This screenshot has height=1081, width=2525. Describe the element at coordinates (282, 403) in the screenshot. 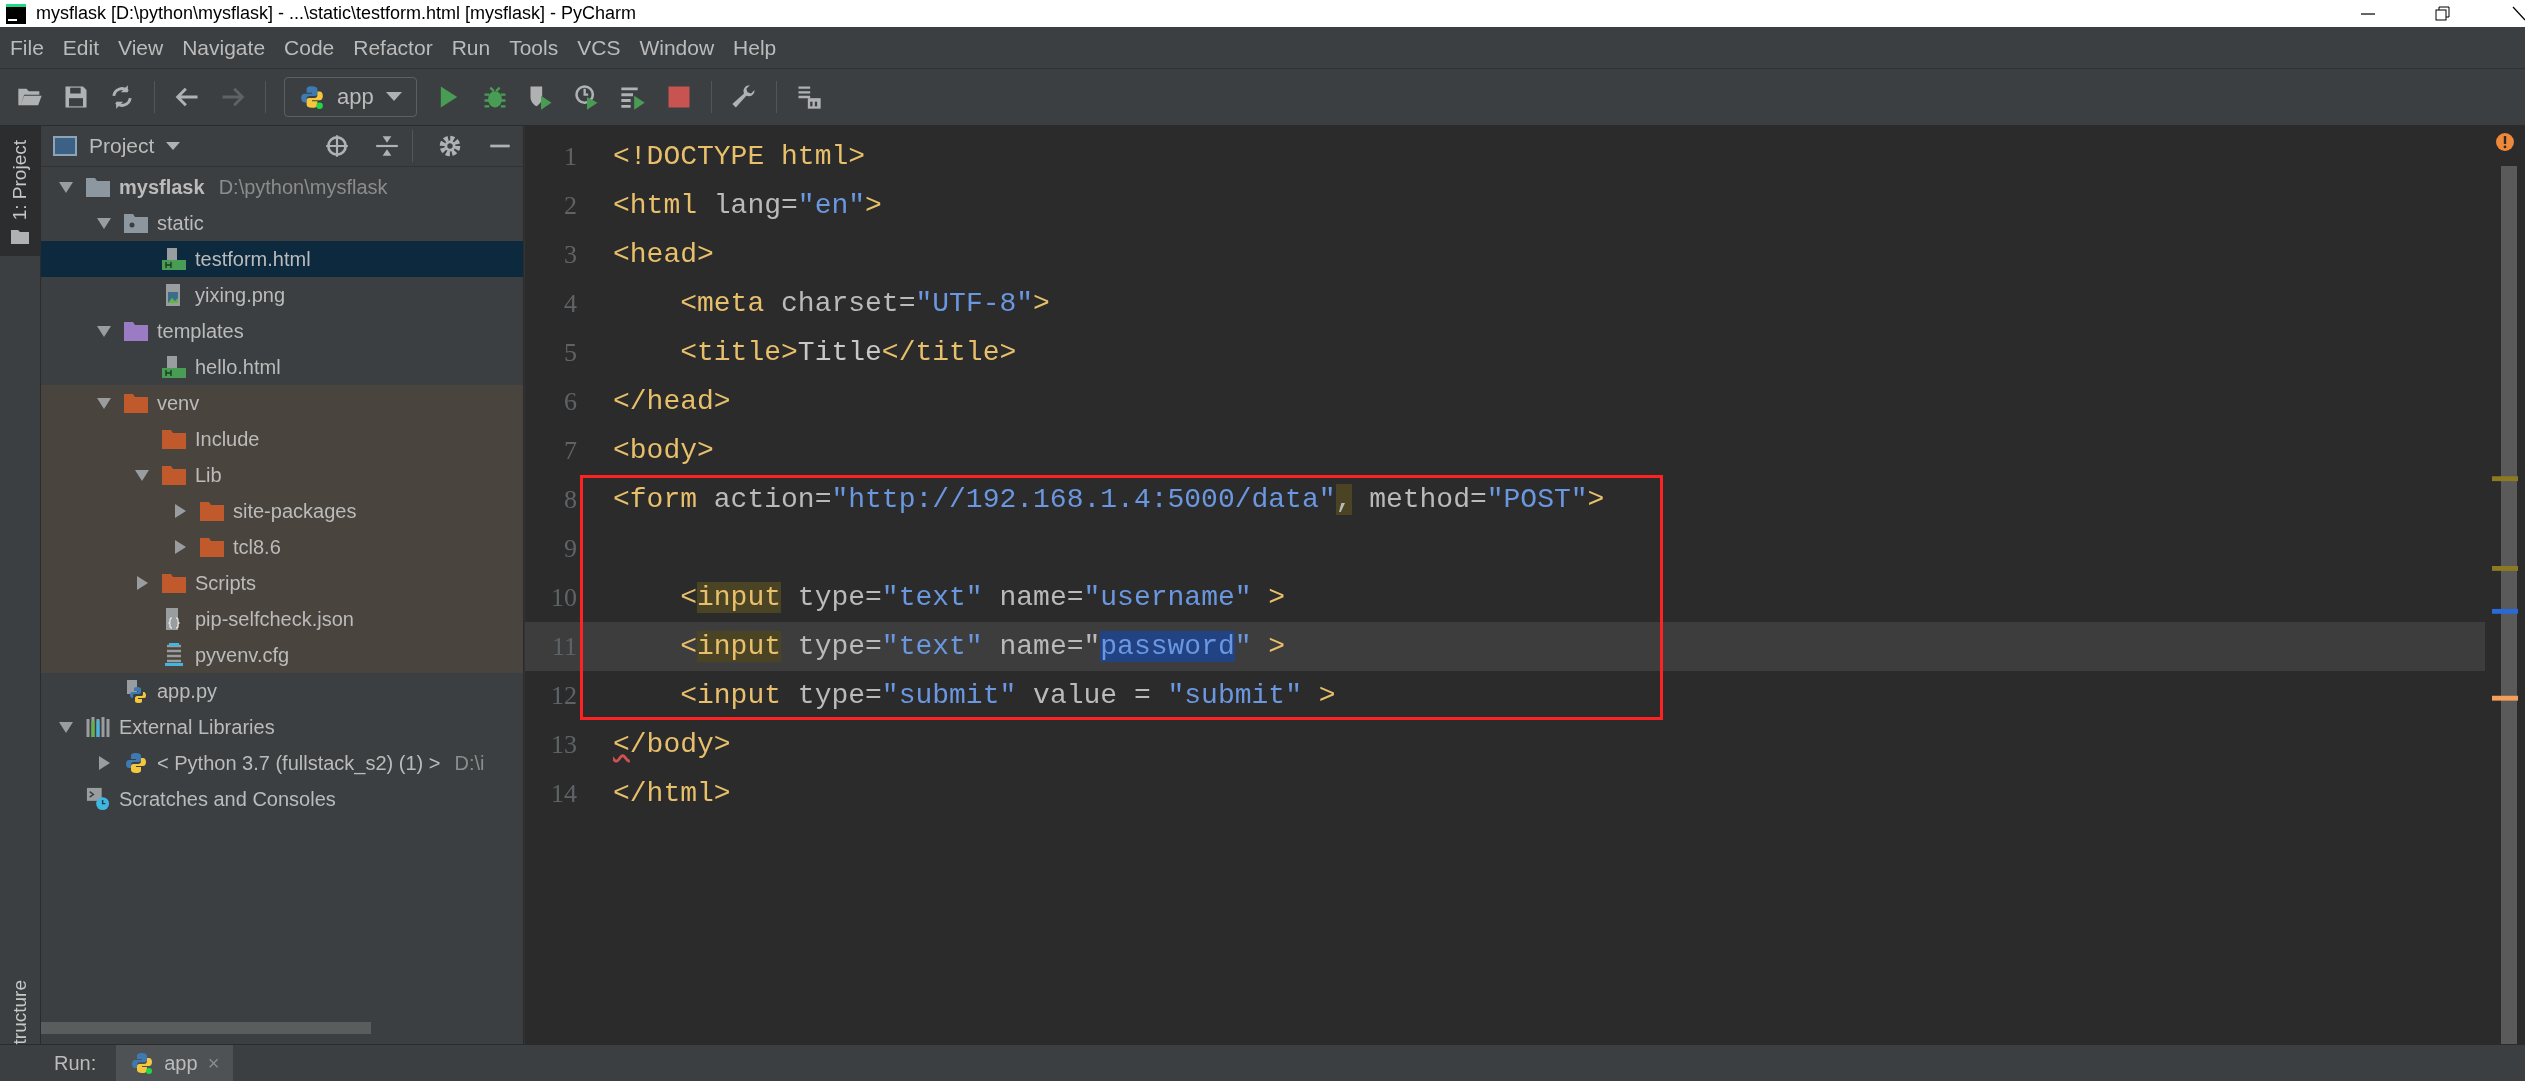

I see `tree-item: venv` at that location.